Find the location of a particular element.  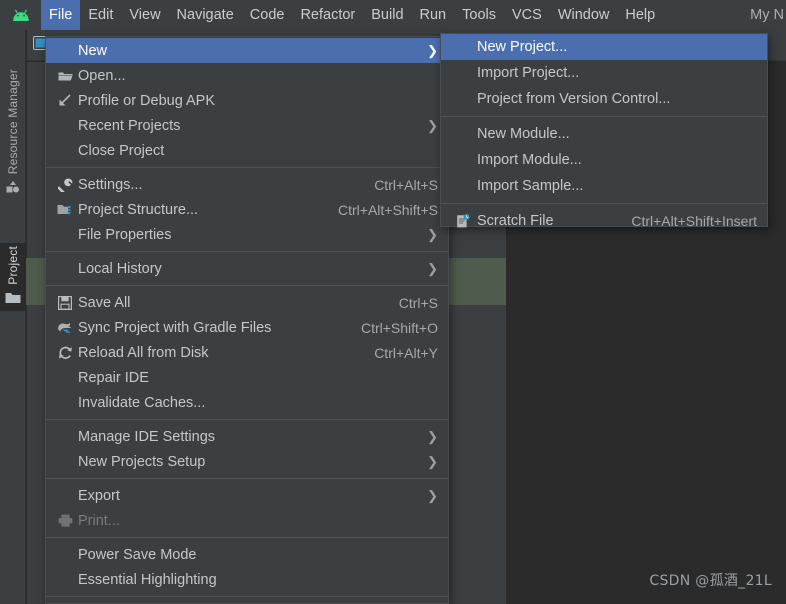

menu-item-settings: Settings... Ctrl+Alt+S is located at coordinates (247, 184).